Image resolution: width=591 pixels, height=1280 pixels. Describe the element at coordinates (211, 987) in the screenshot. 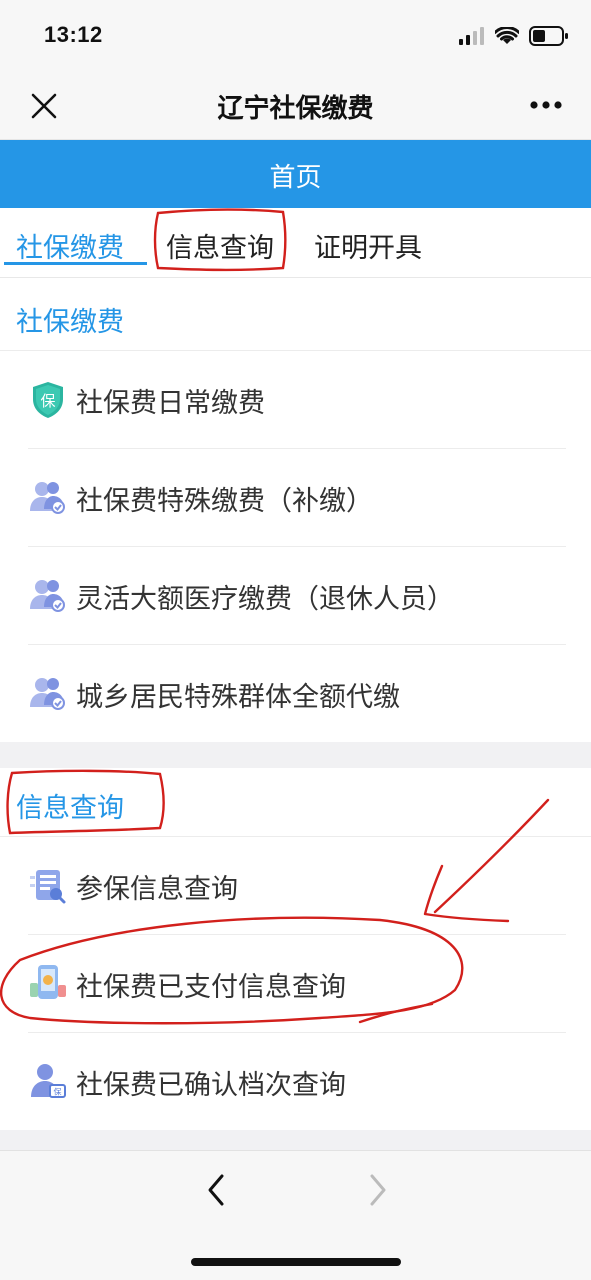

I see `list-item-label: 社保费已支付信息查询` at that location.